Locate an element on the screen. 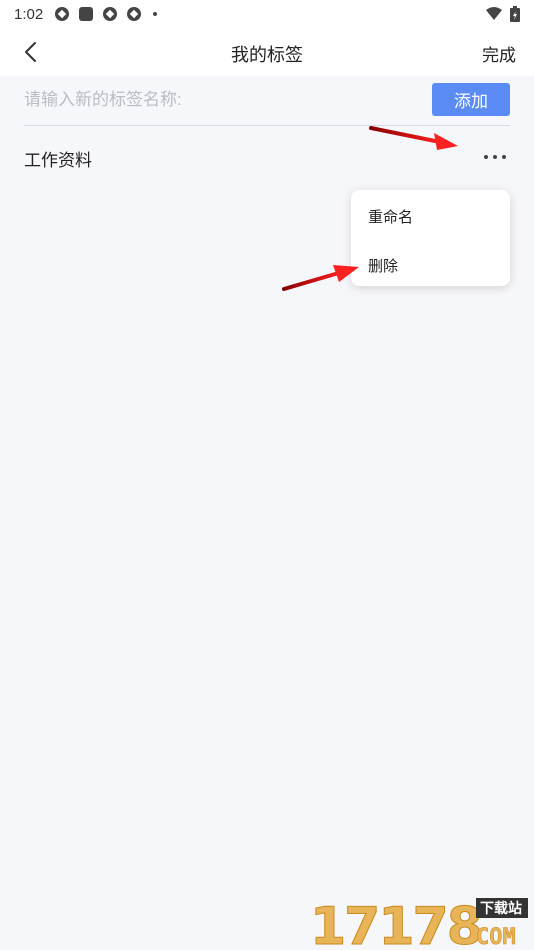 Image resolution: width=534 pixels, height=950 pixels. add-tag-row: 添加 is located at coordinates (267, 101).